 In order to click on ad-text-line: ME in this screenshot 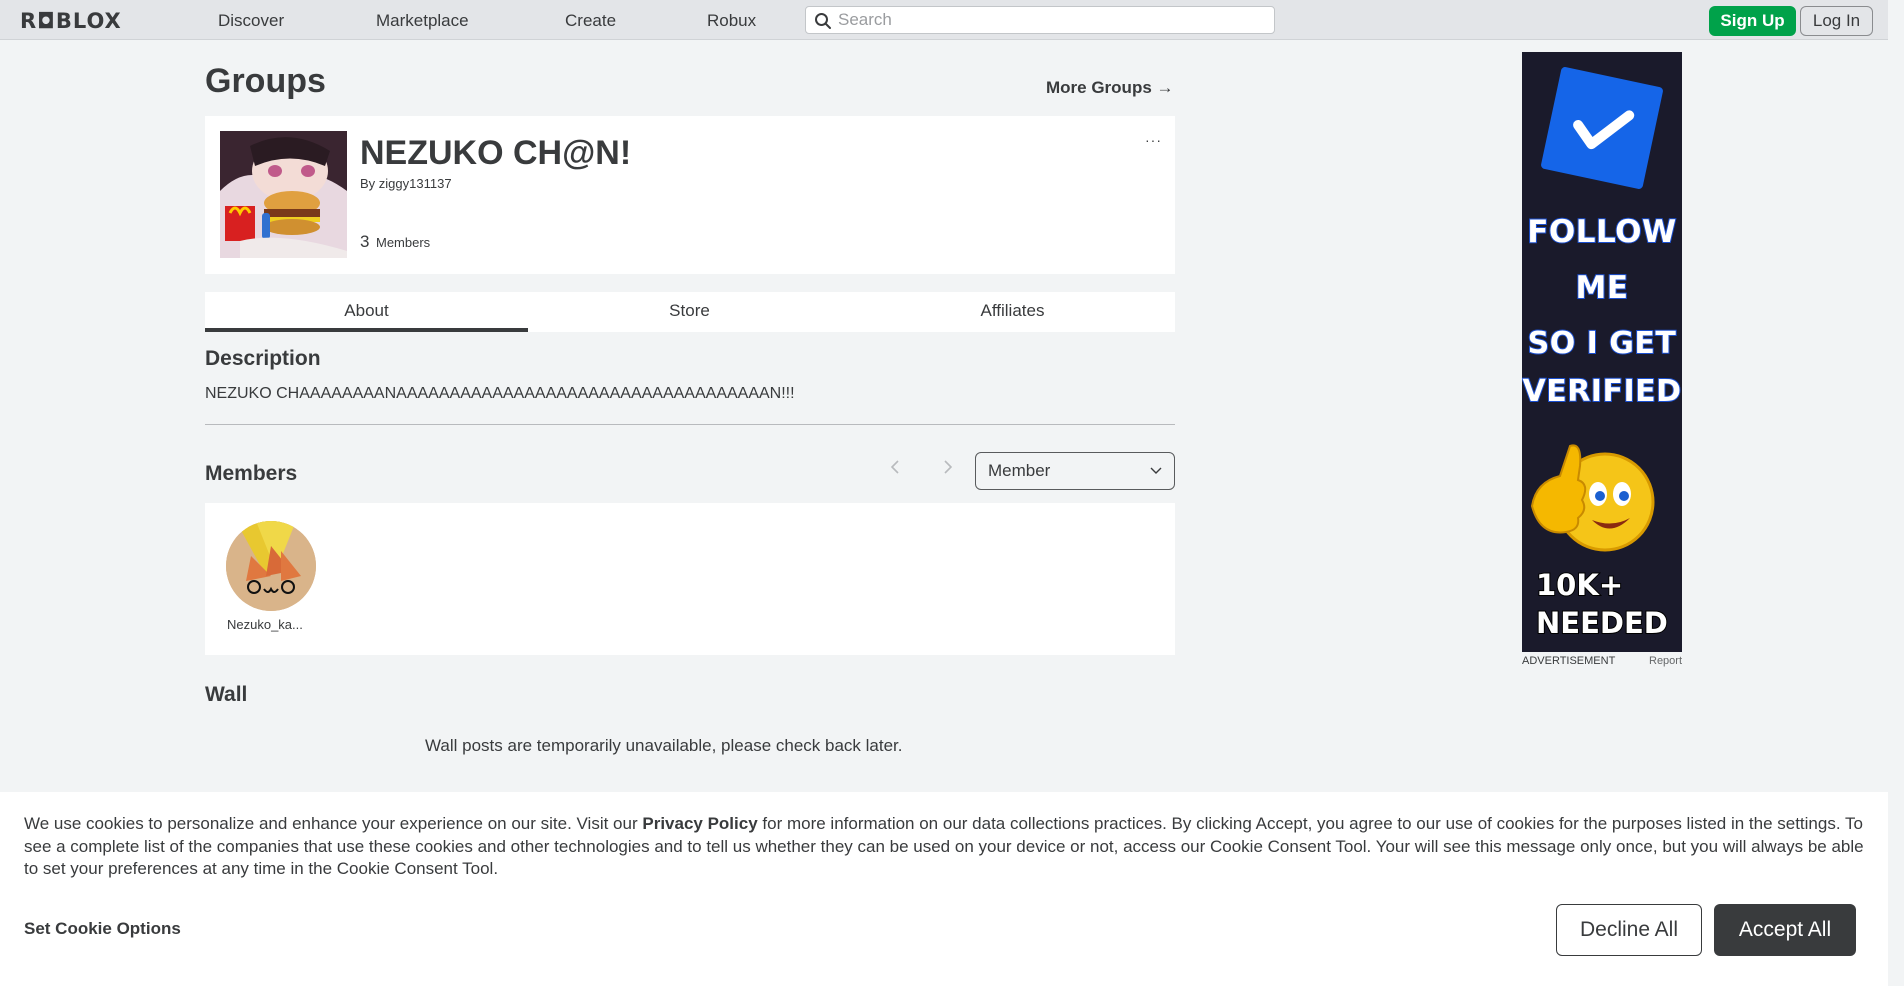, I will do `click(1601, 288)`.